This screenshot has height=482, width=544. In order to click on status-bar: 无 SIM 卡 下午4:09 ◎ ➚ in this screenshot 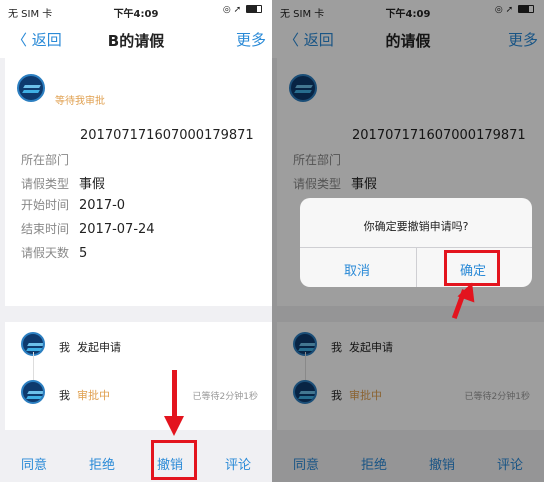, I will do `click(136, 11)`.